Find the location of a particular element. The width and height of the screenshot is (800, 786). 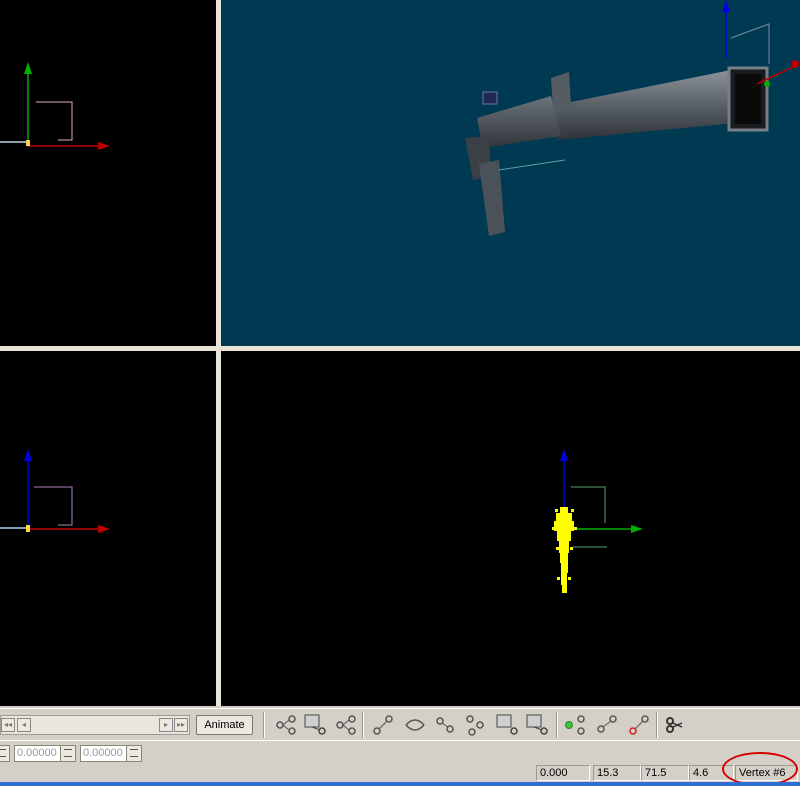

spin-field-1-value: 0.00000 is located at coordinates (37, 753).